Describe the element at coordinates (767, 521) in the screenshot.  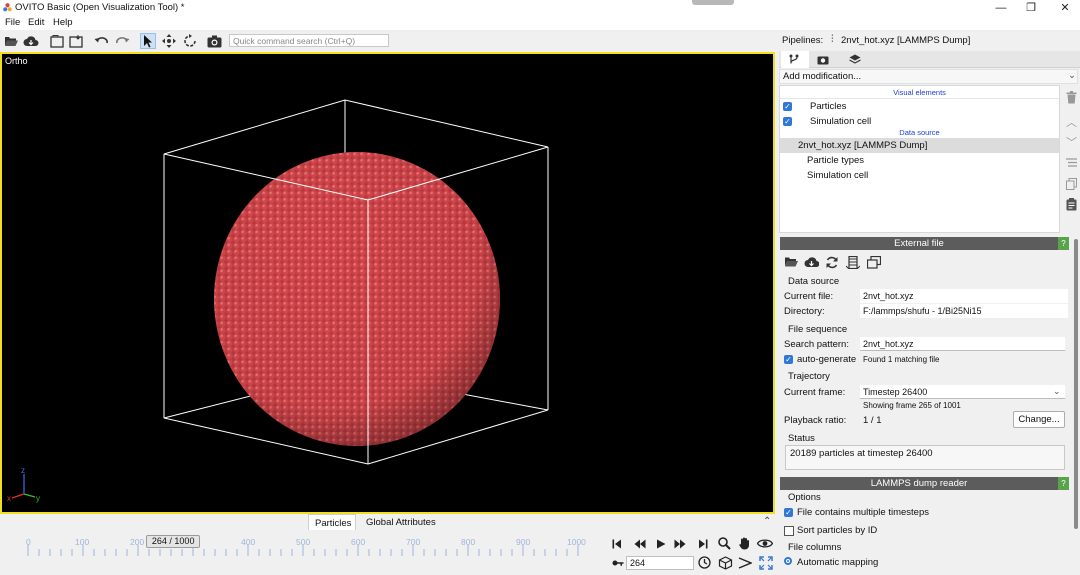
I see `chevron-up-icon: ⌃` at that location.